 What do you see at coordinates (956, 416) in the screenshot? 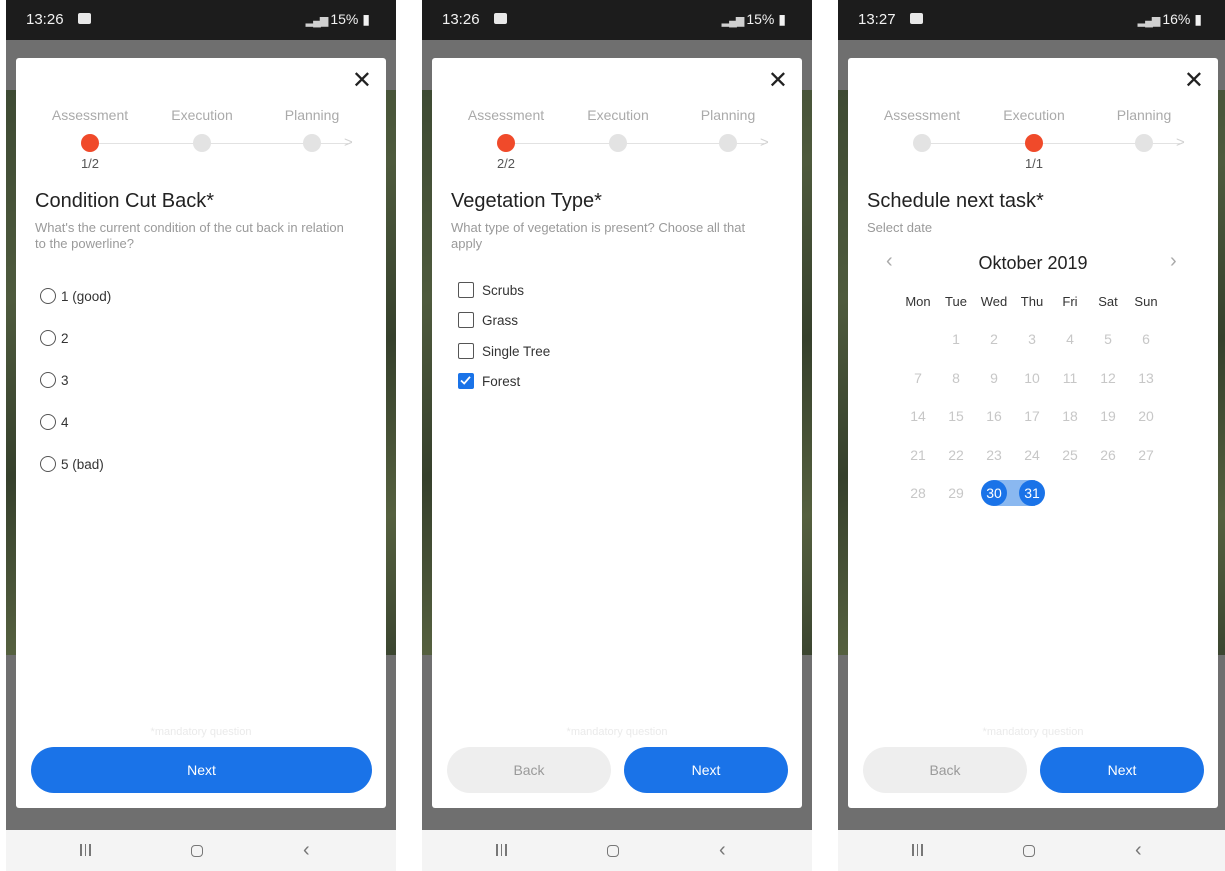
I see `calendar-day: 15` at bounding box center [956, 416].